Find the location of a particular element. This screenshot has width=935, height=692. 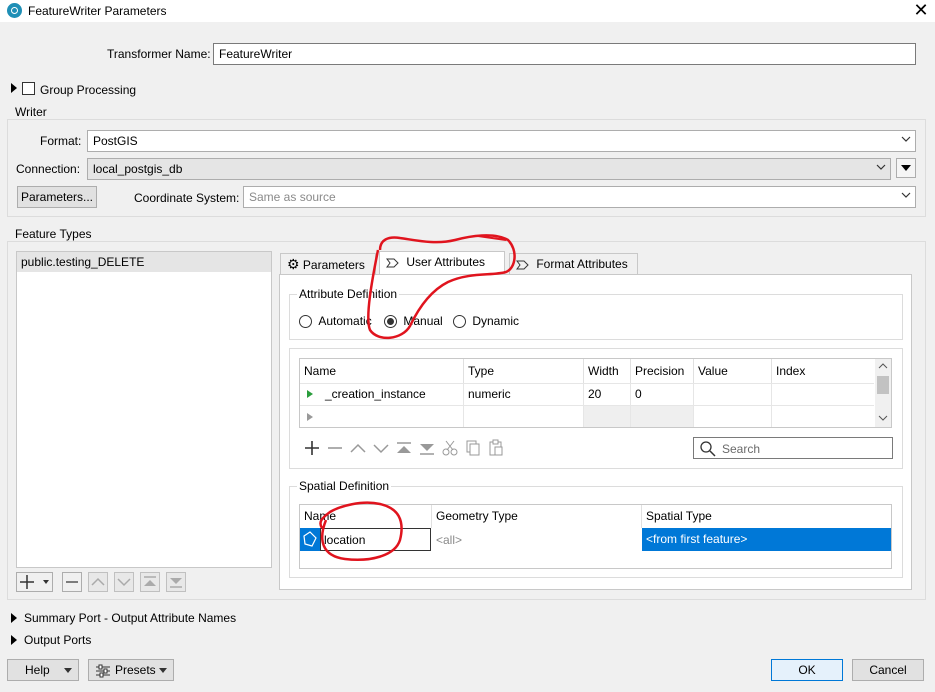

remove-attribute-icon is located at coordinates (335, 449).